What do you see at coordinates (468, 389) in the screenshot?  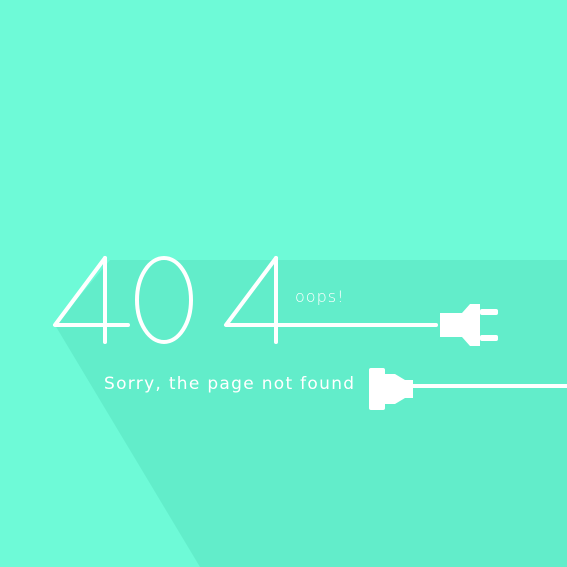 I see `power-socket-icon` at bounding box center [468, 389].